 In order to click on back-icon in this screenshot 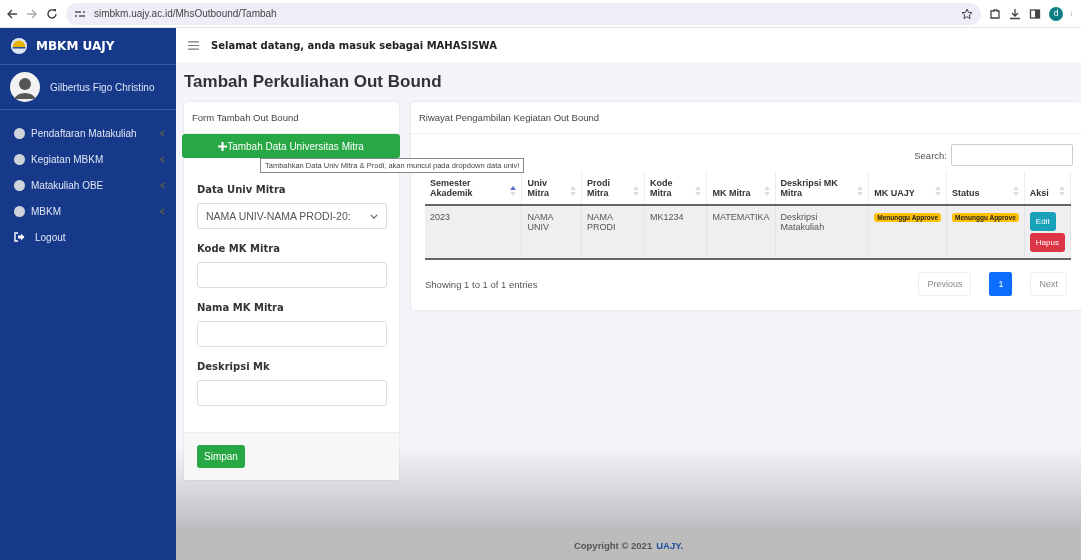, I will do `click(12, 13)`.